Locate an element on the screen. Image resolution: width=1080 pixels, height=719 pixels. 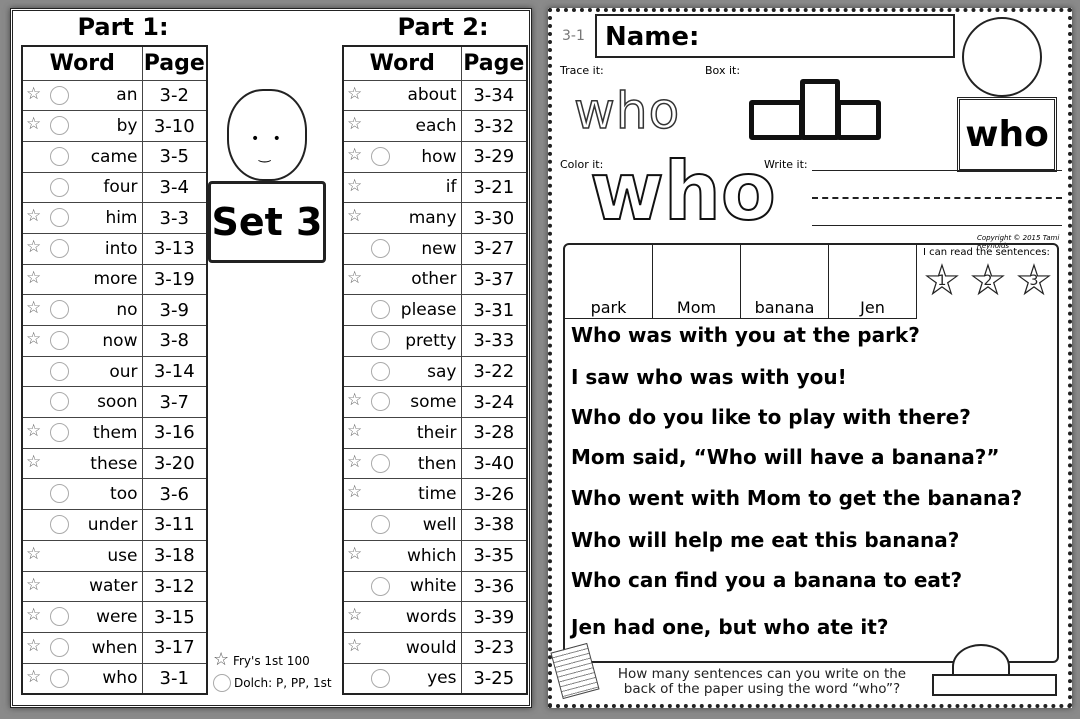
table-row: ☆ an 3-2 is located at coordinates (114, 95).